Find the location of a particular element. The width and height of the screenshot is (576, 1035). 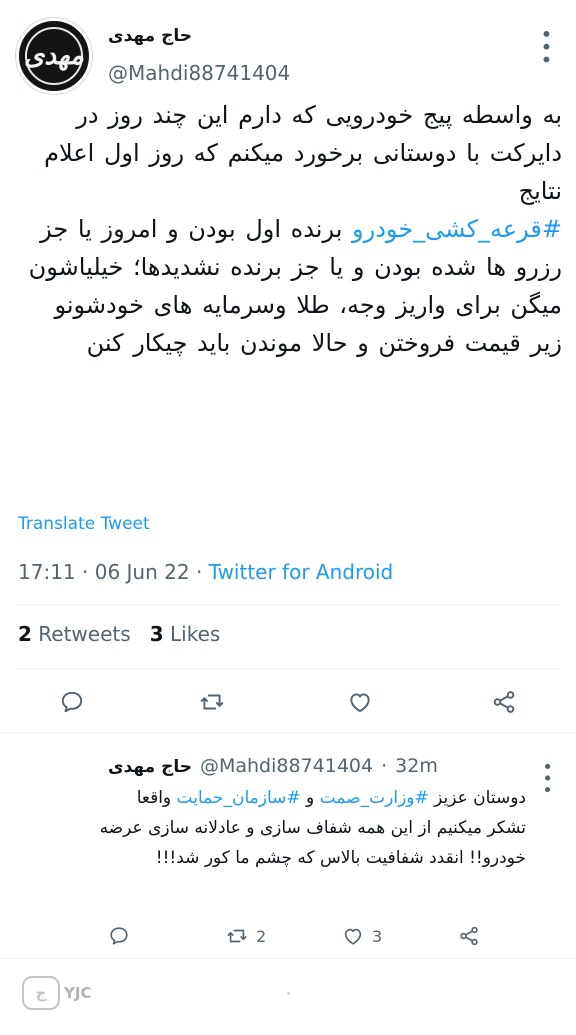

avatar: مهدی is located at coordinates (54, 56).